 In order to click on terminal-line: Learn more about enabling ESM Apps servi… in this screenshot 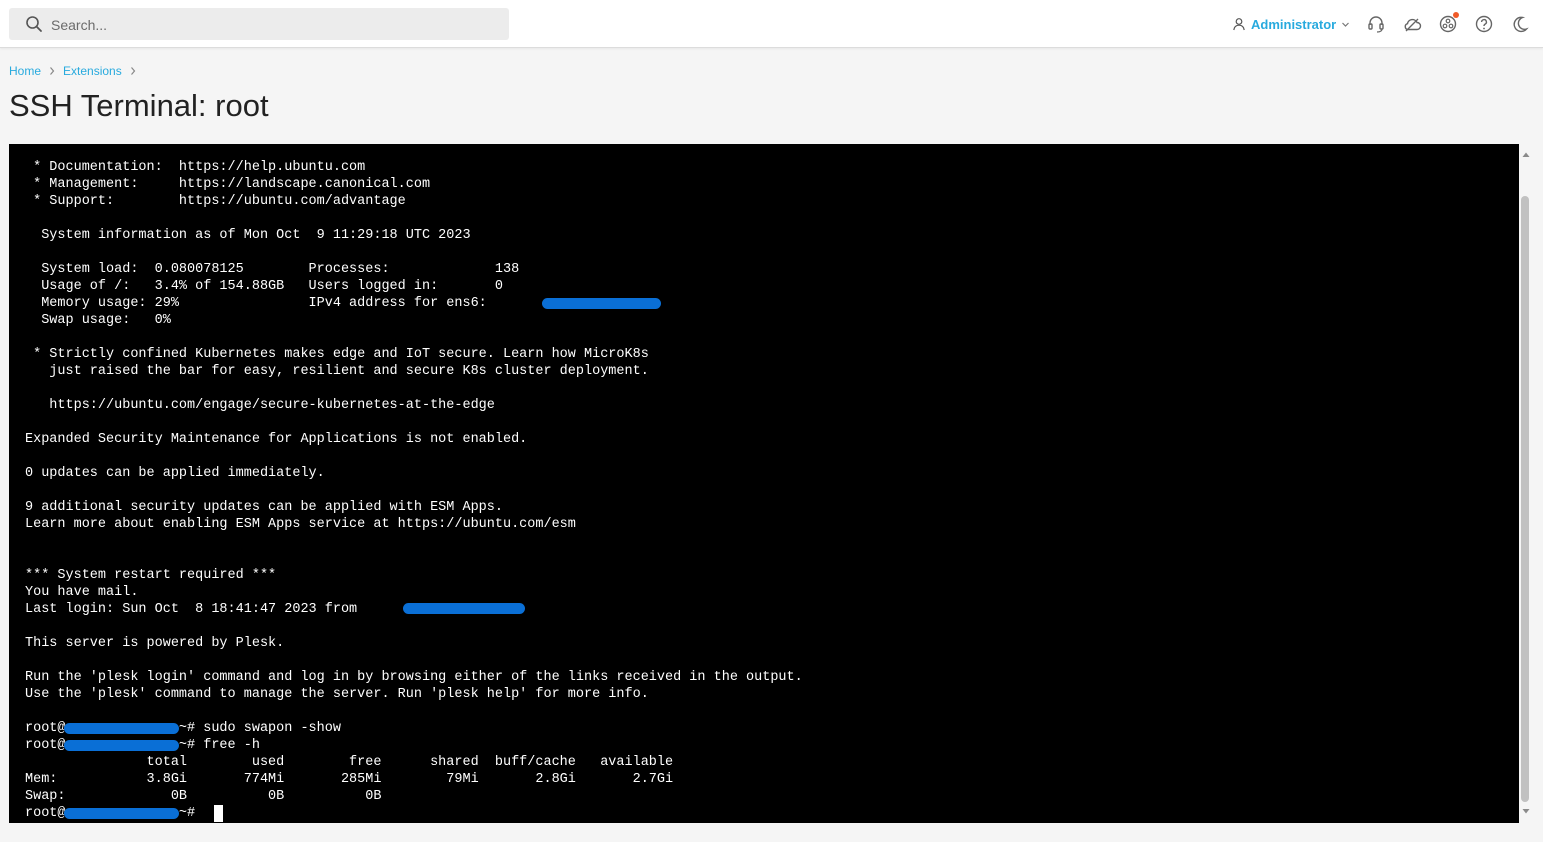, I will do `click(300, 524)`.